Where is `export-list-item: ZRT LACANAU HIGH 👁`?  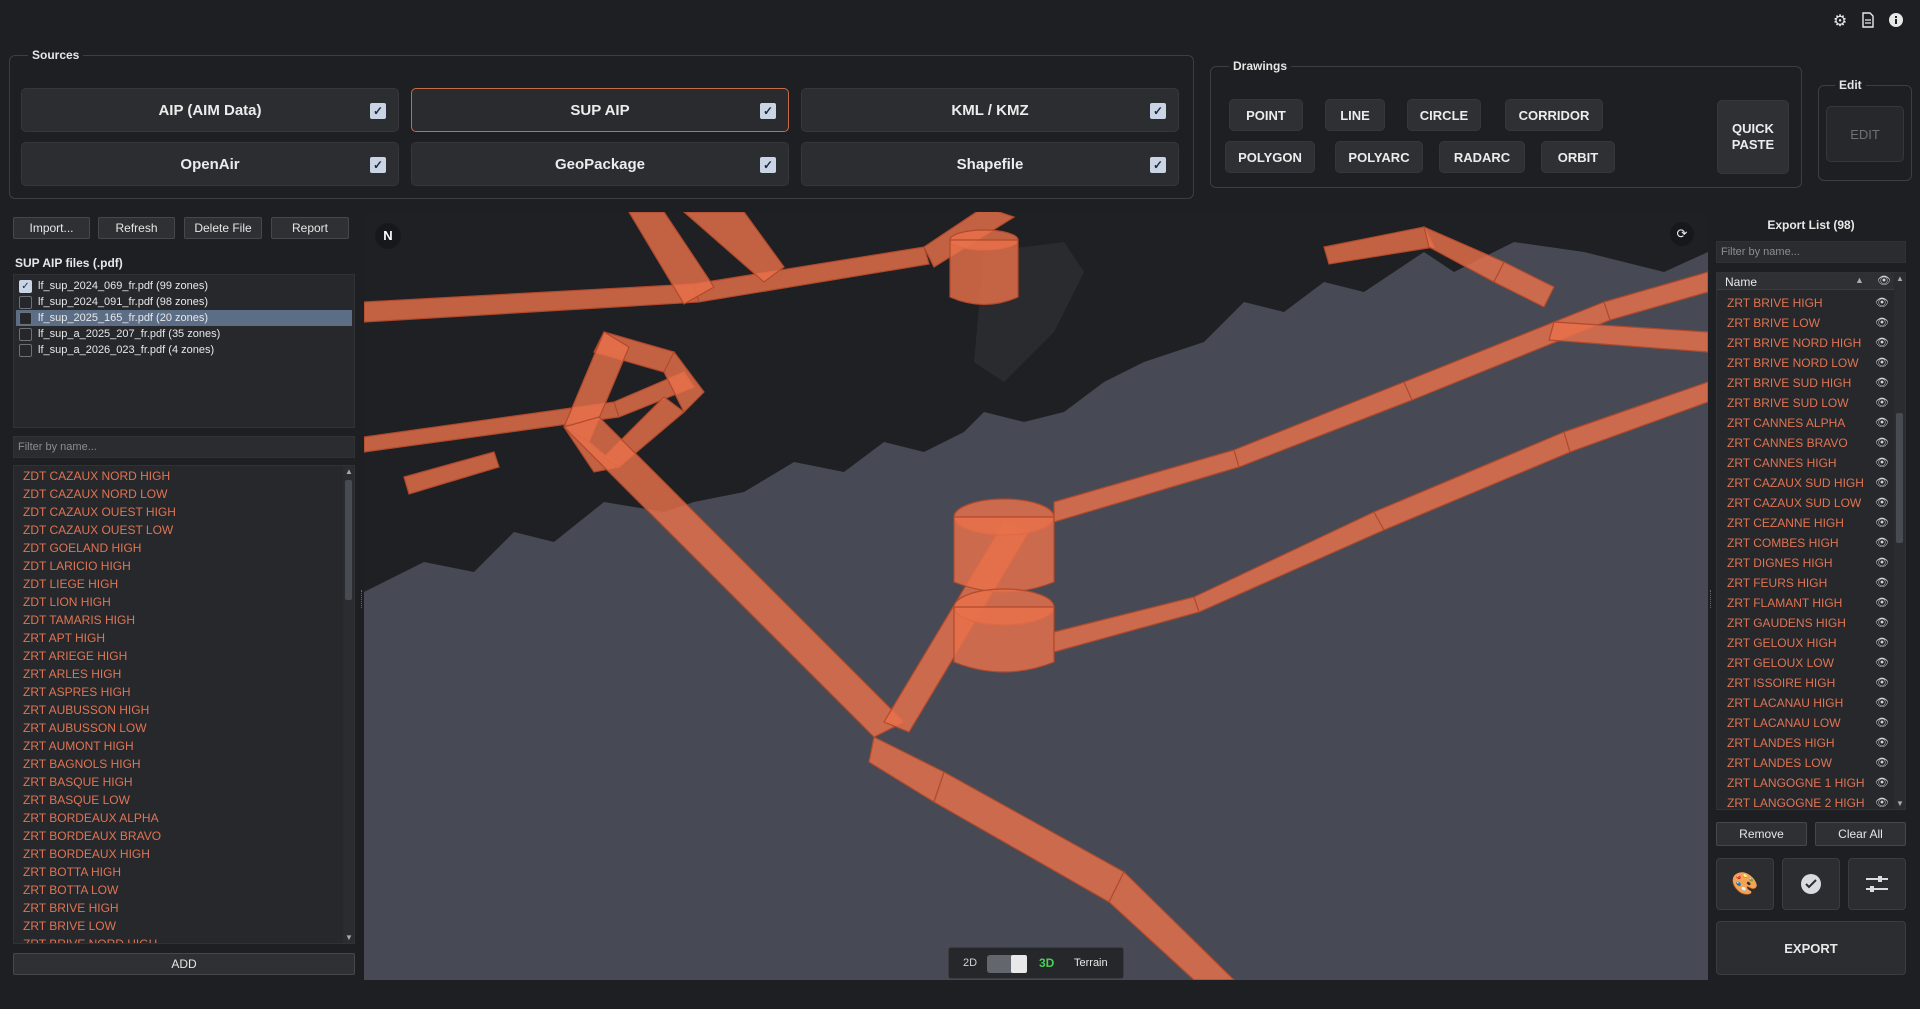
export-list-item: ZRT LACANAU HIGH 👁 is located at coordinates (1806, 703).